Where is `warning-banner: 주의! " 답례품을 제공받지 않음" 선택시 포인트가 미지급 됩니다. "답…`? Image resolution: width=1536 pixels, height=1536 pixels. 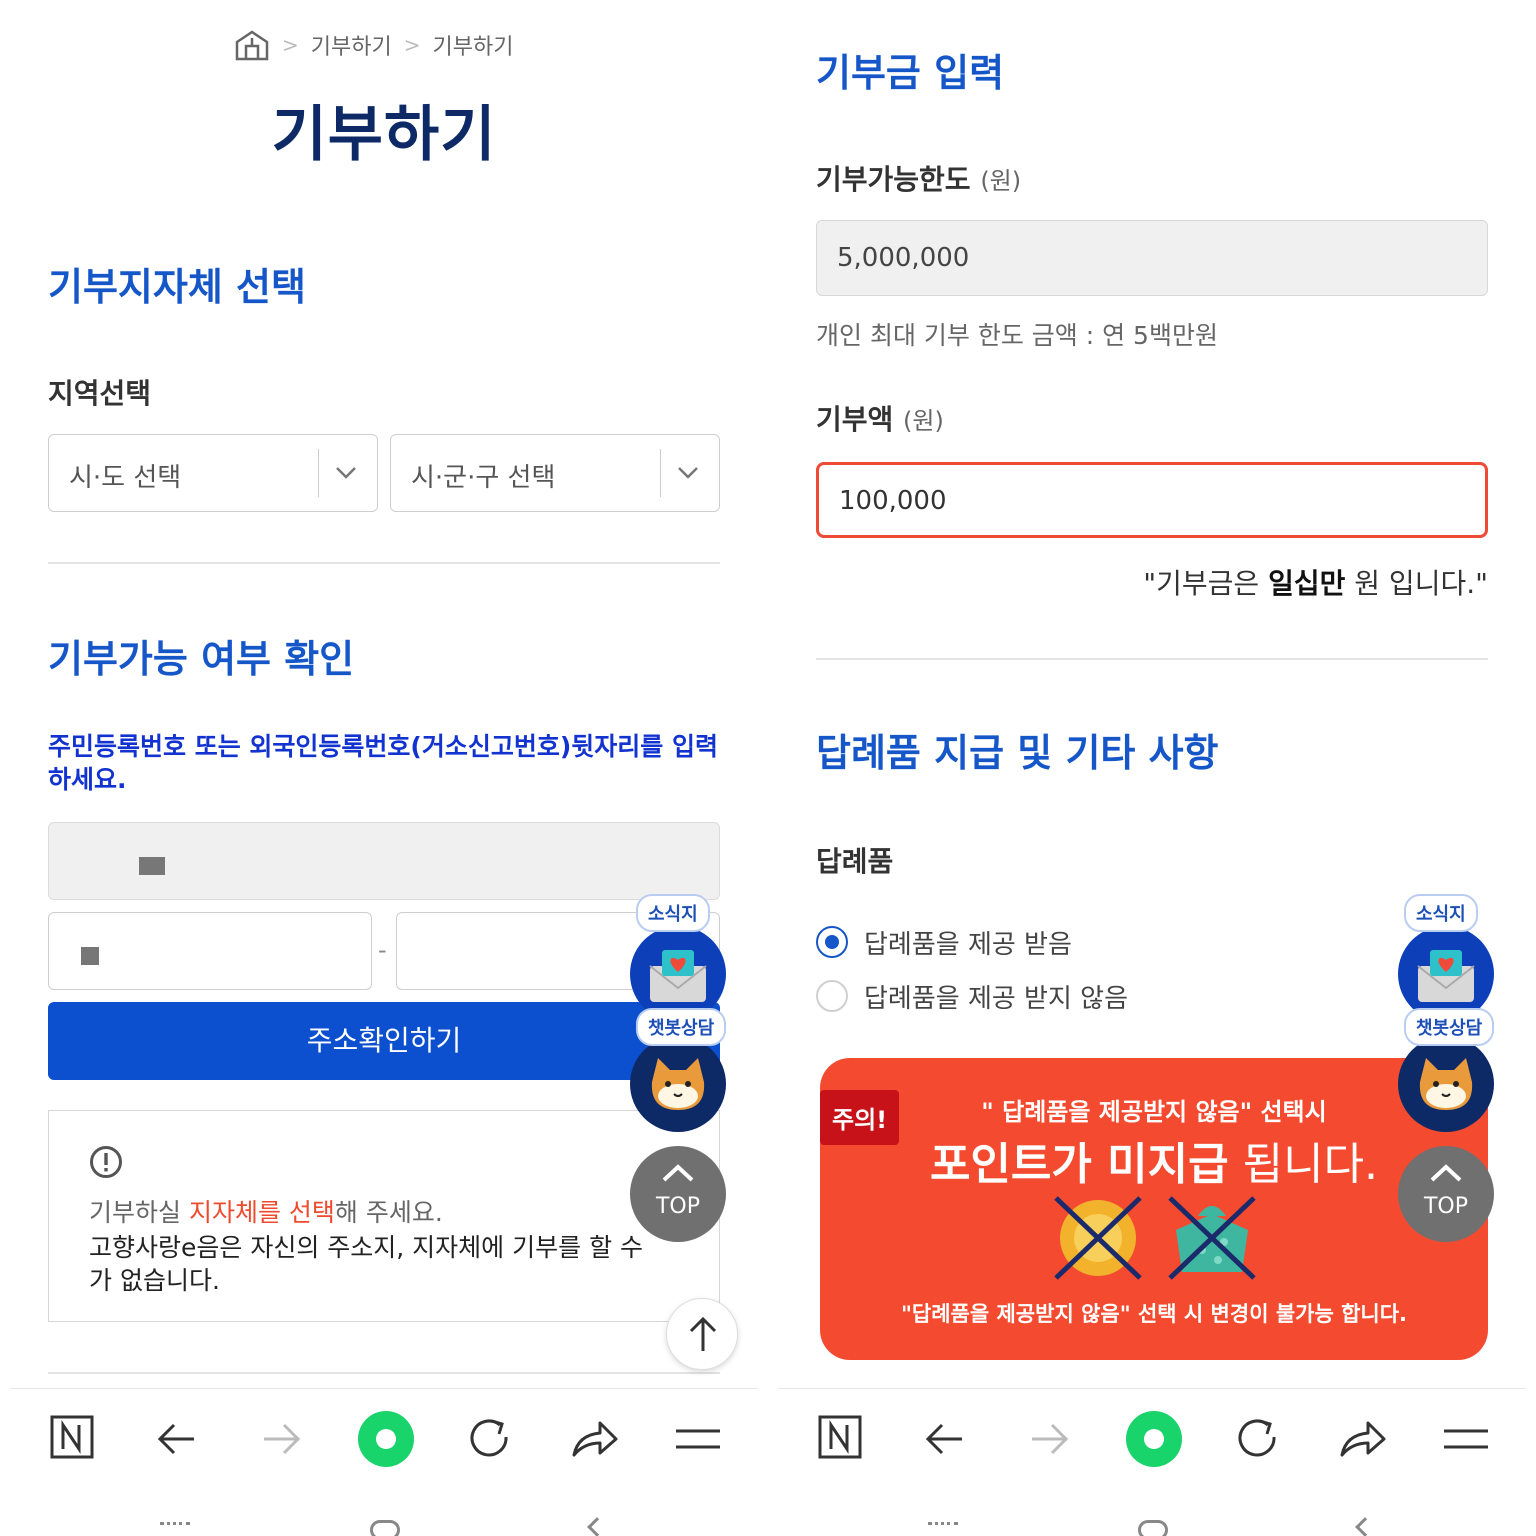
warning-banner: 주의! " 답례품을 제공받지 않음" 선택시 포인트가 미지급 됩니다. "답… is located at coordinates (1154, 1209).